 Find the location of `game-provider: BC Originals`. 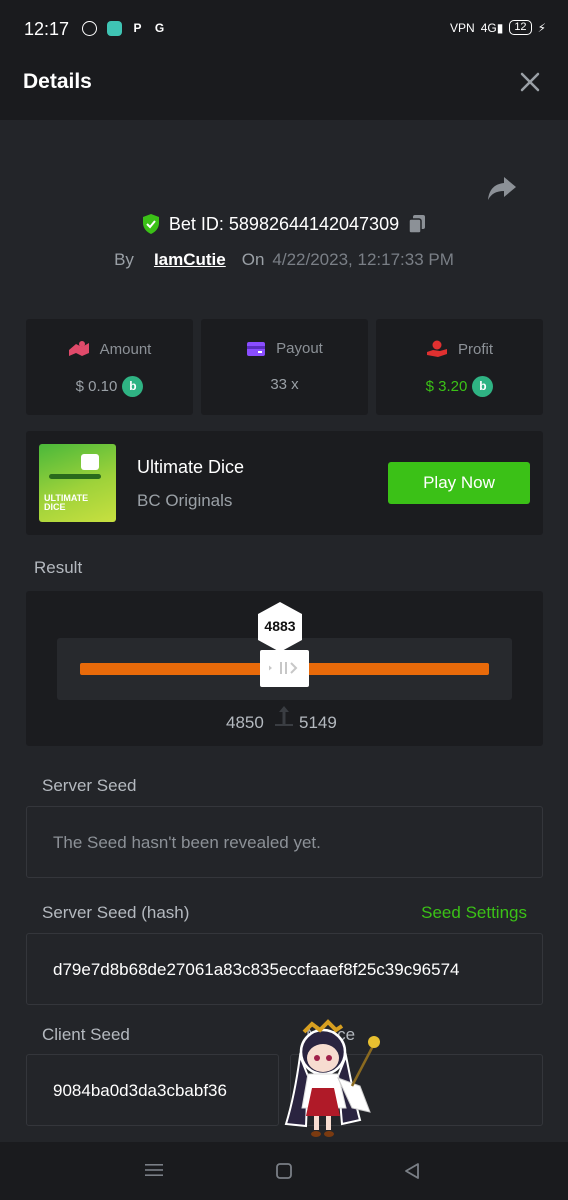

game-provider: BC Originals is located at coordinates (185, 500).